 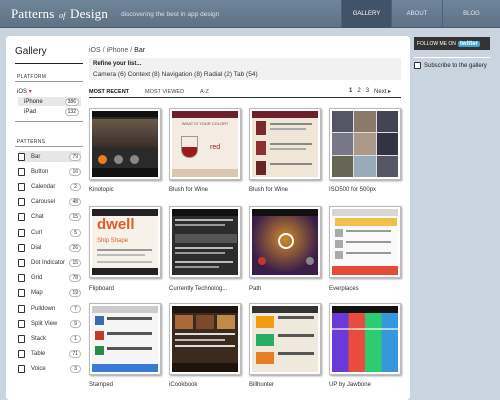 What do you see at coordinates (49, 217) in the screenshot?
I see `pattern-item-chat: Chat 15` at bounding box center [49, 217].